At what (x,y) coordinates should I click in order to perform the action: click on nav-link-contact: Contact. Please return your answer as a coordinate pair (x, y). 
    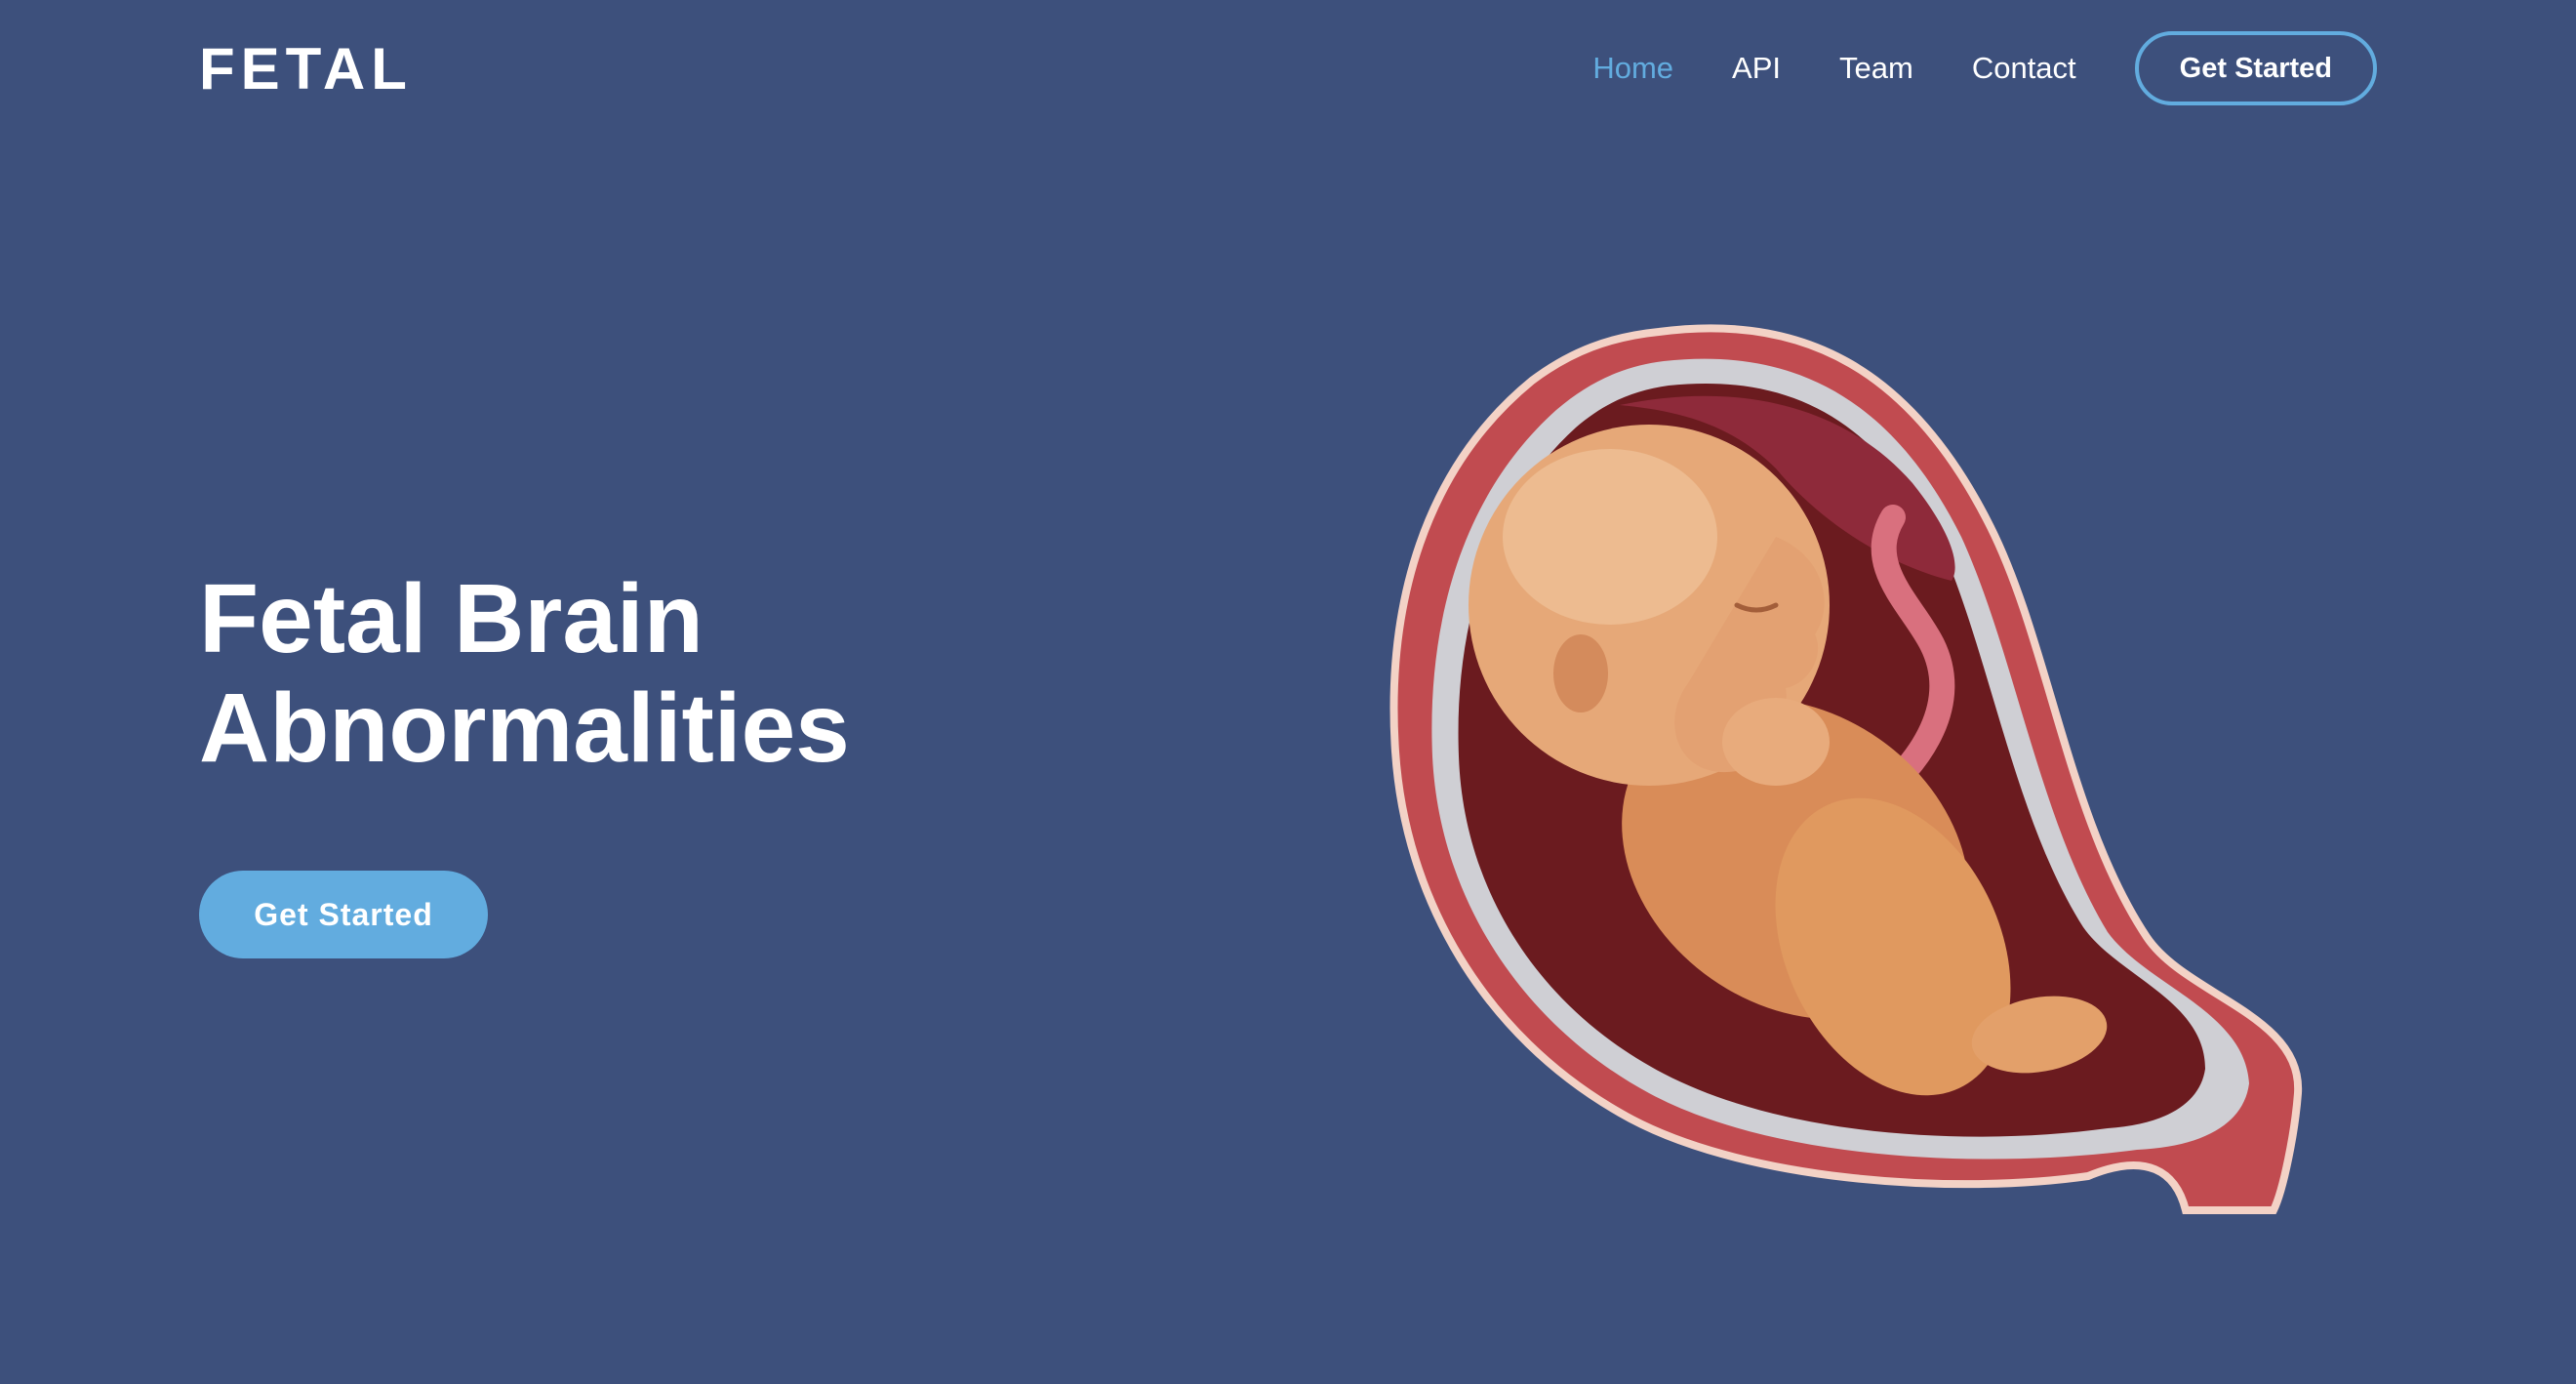
    Looking at the image, I should click on (2024, 68).